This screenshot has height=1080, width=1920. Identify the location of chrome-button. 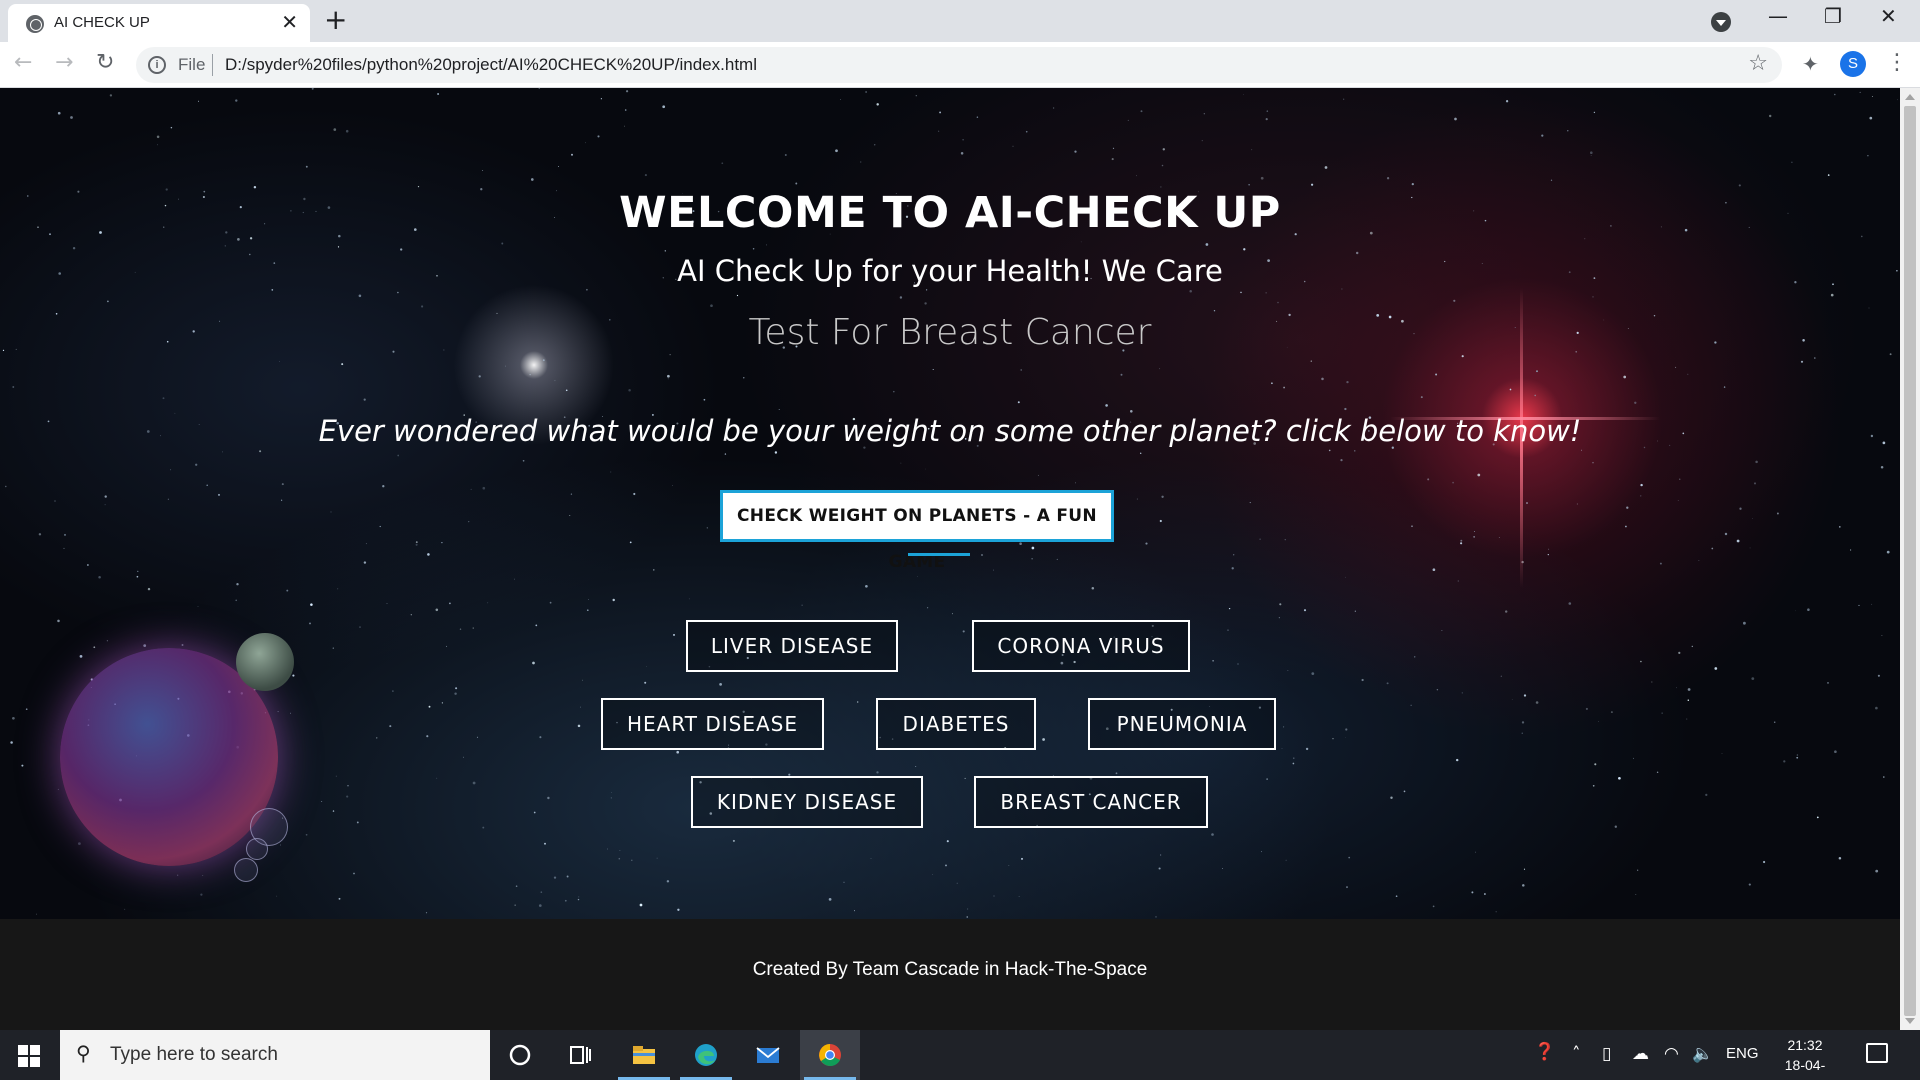
(830, 1055).